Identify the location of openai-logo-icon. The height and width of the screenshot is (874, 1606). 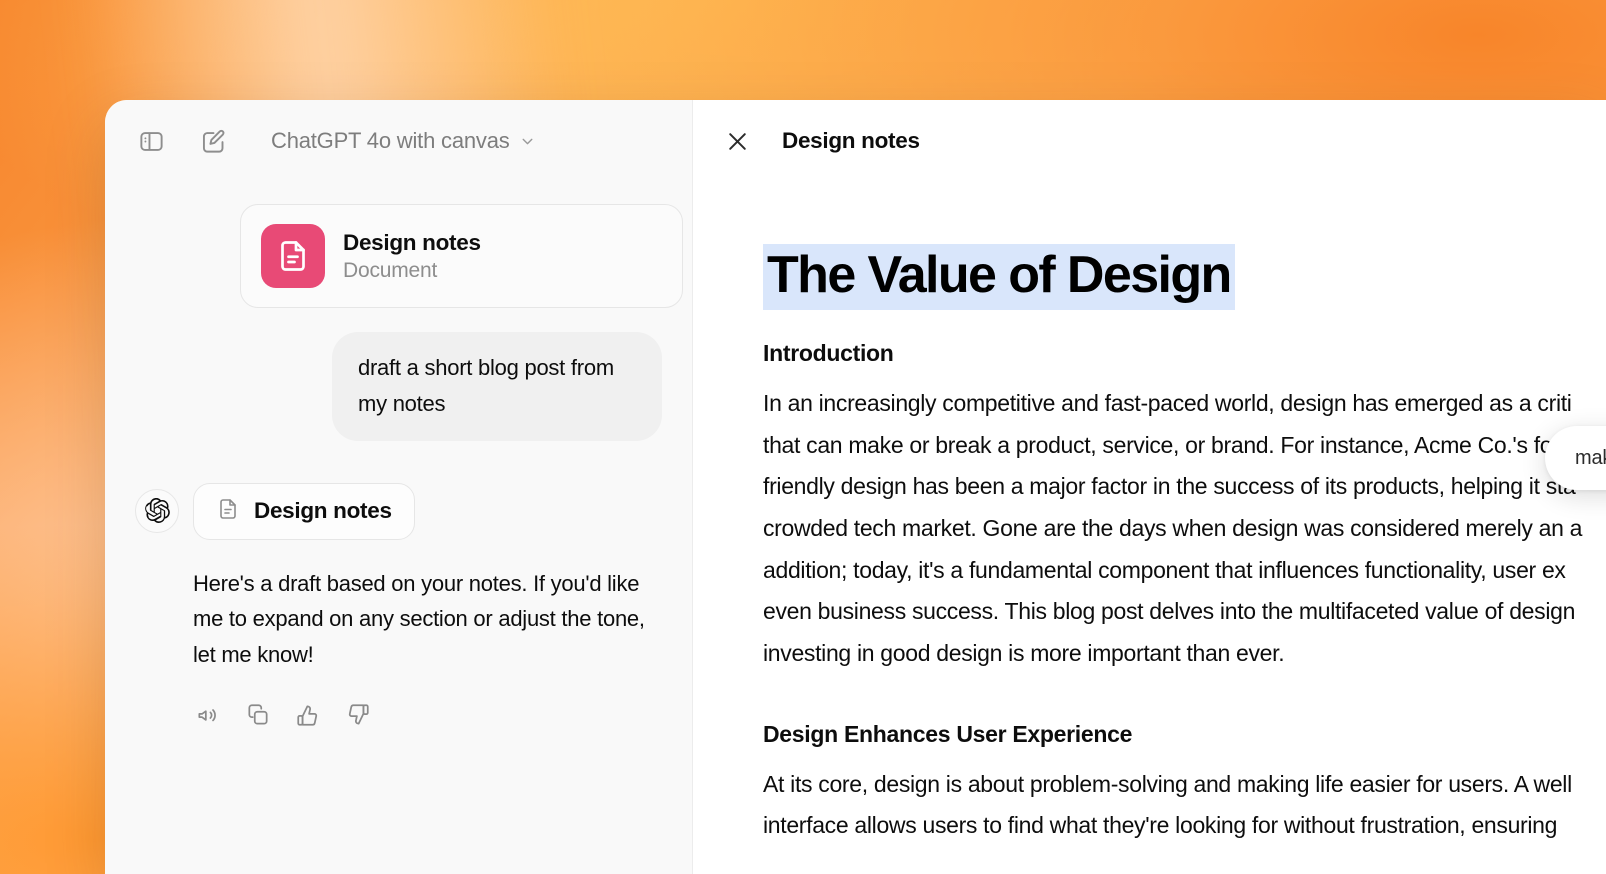
(157, 510).